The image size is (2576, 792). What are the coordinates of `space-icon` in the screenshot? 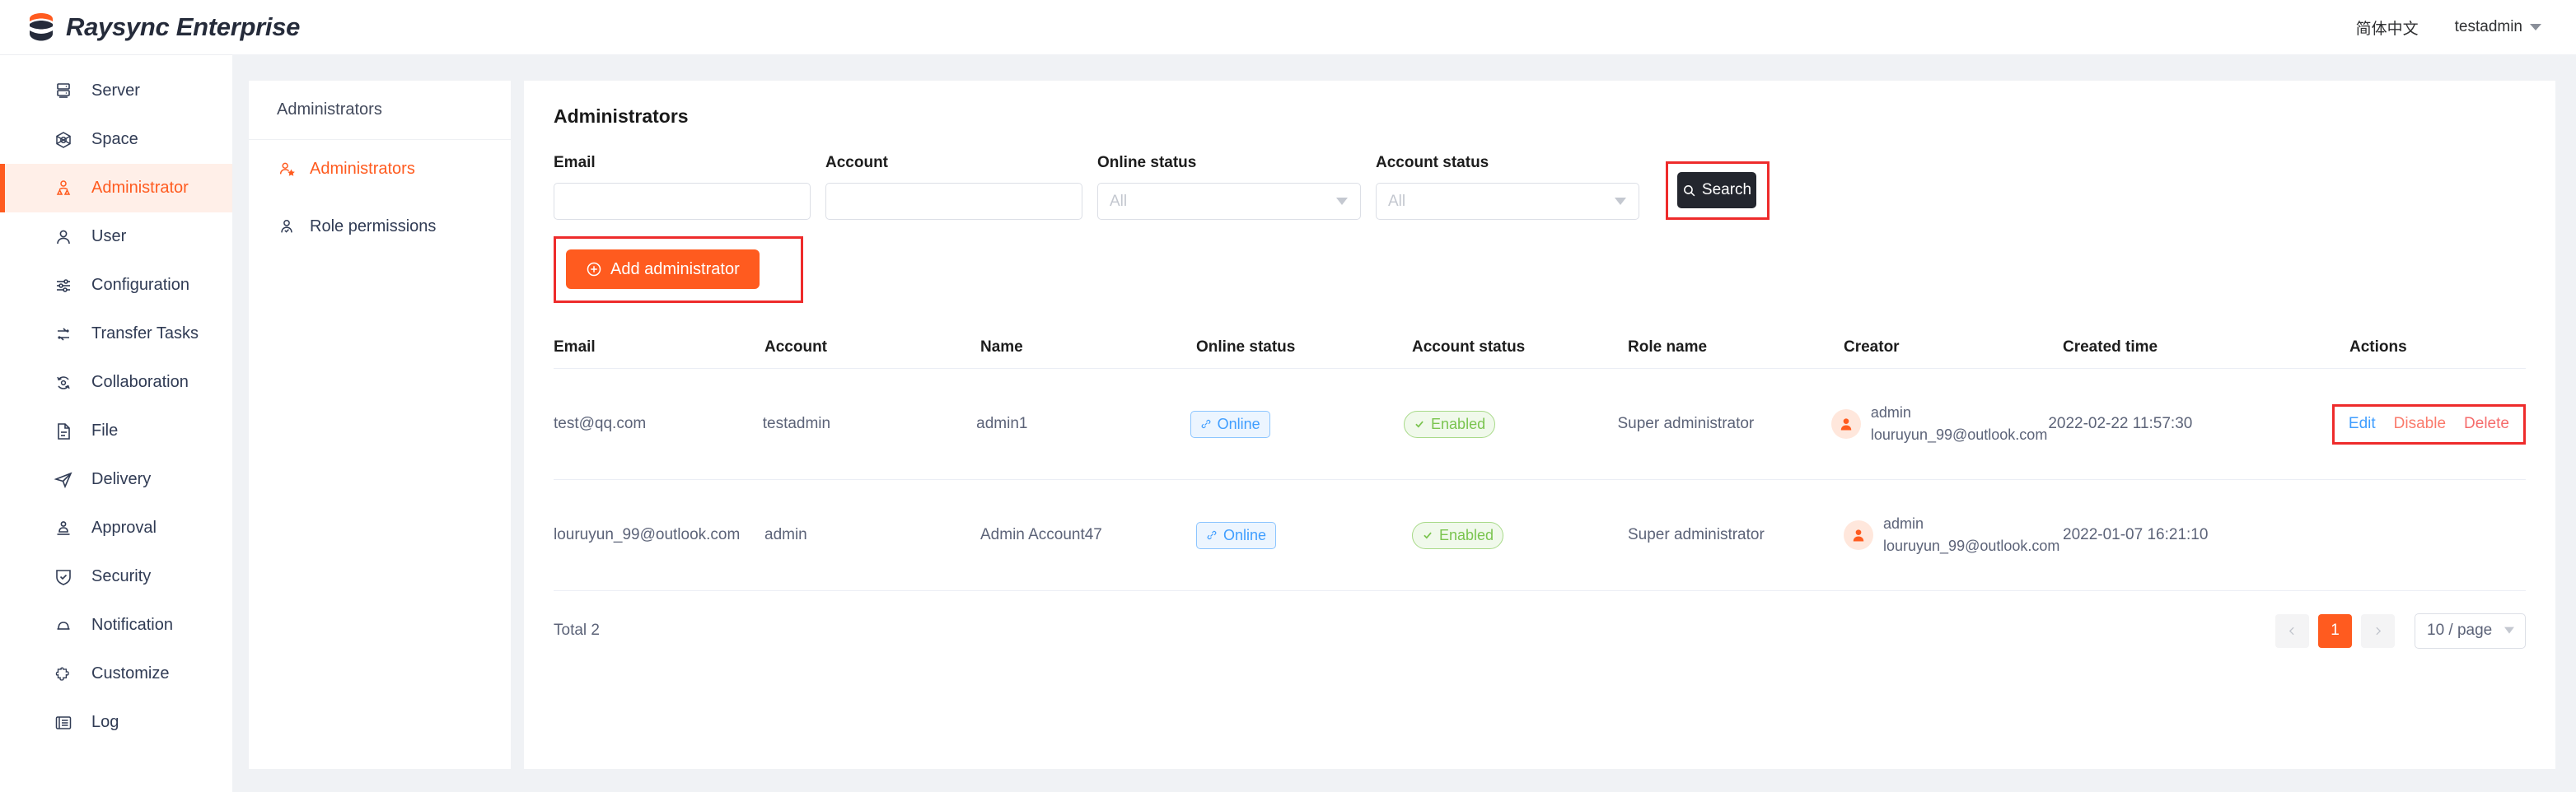 It's located at (63, 140).